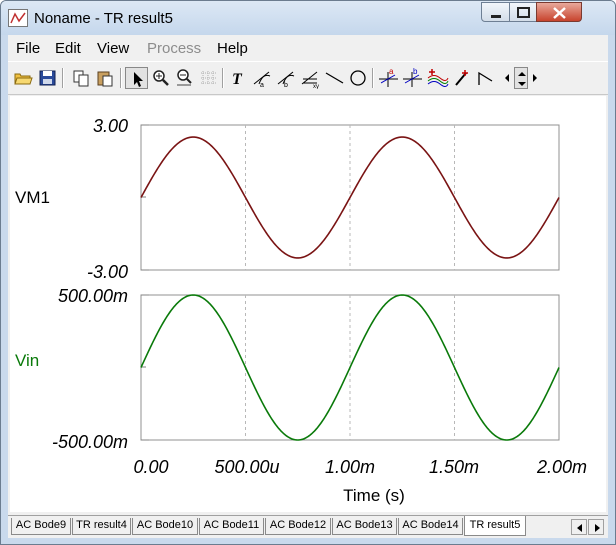  I want to click on cursor-b-button: b, so click(286, 78).